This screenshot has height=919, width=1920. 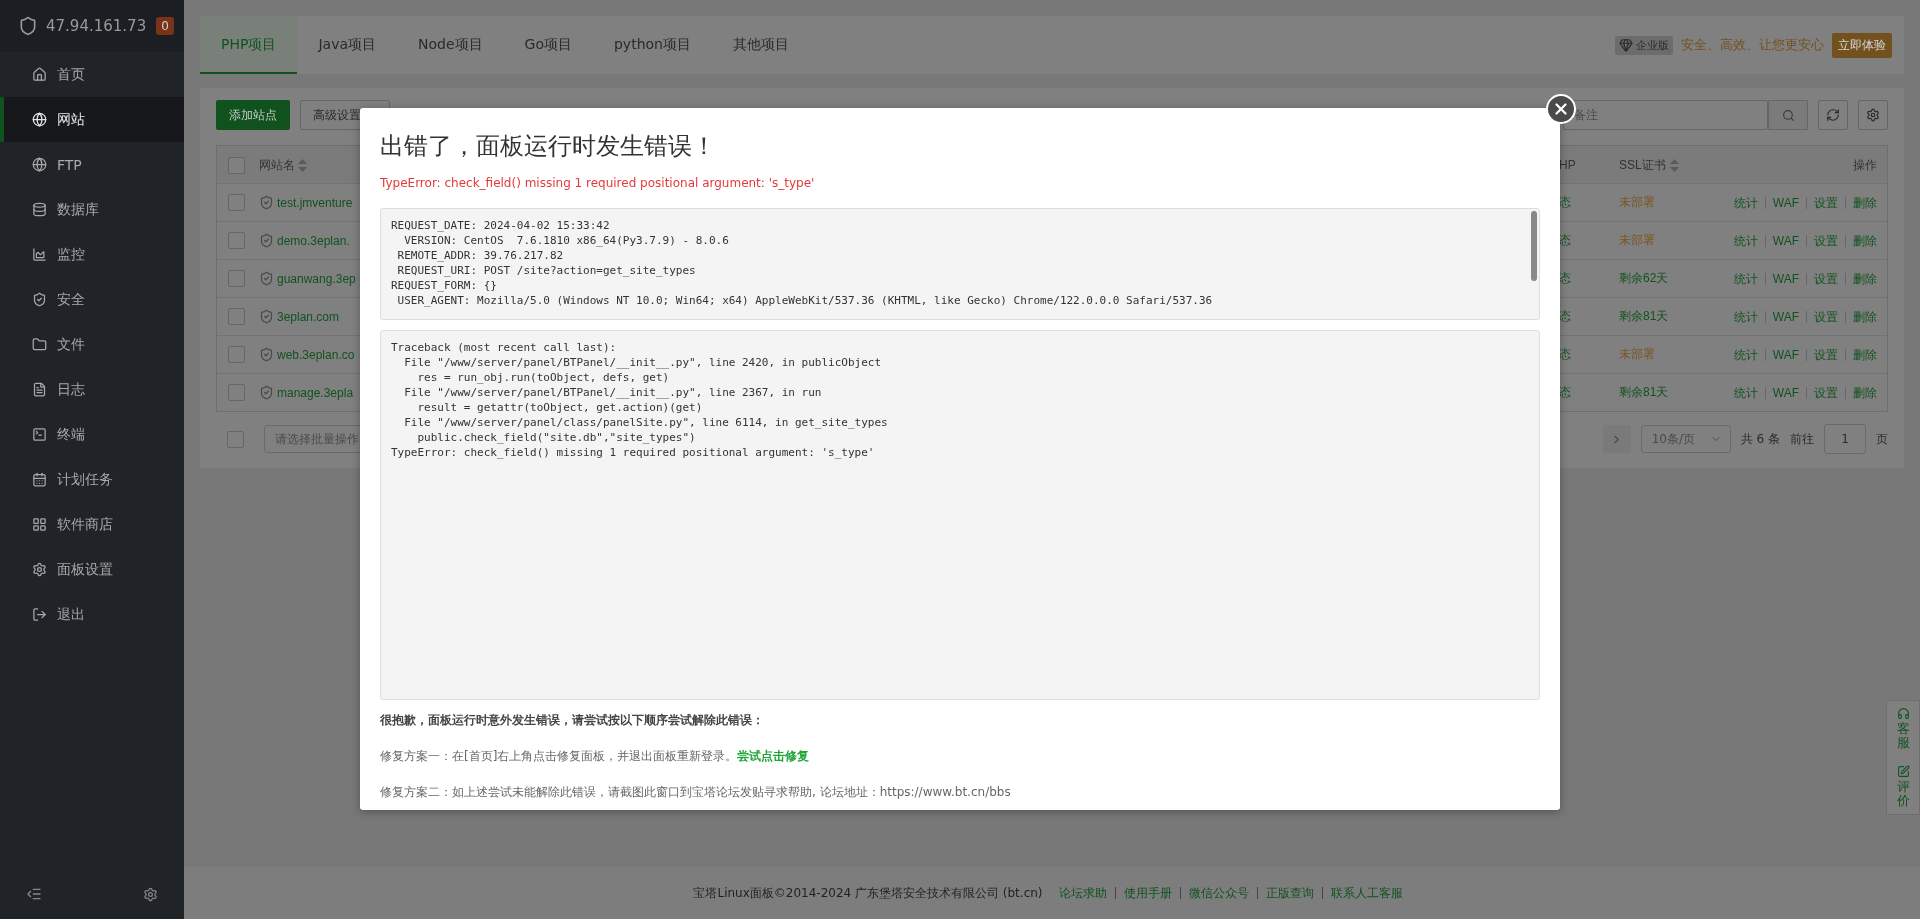 What do you see at coordinates (39, 74) in the screenshot?
I see `home-icon` at bounding box center [39, 74].